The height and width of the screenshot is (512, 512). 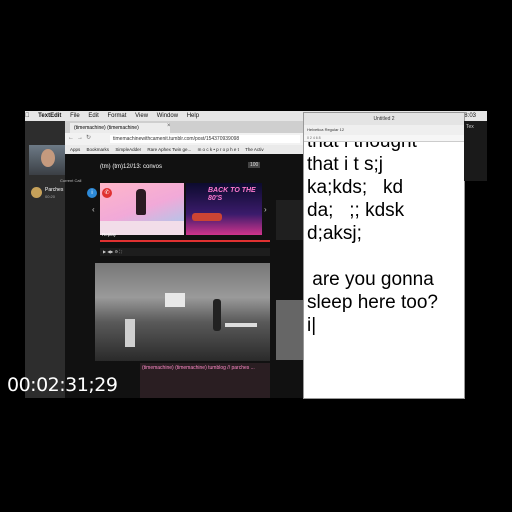 I want to click on text-line: d;aksj;, so click(x=334, y=233).